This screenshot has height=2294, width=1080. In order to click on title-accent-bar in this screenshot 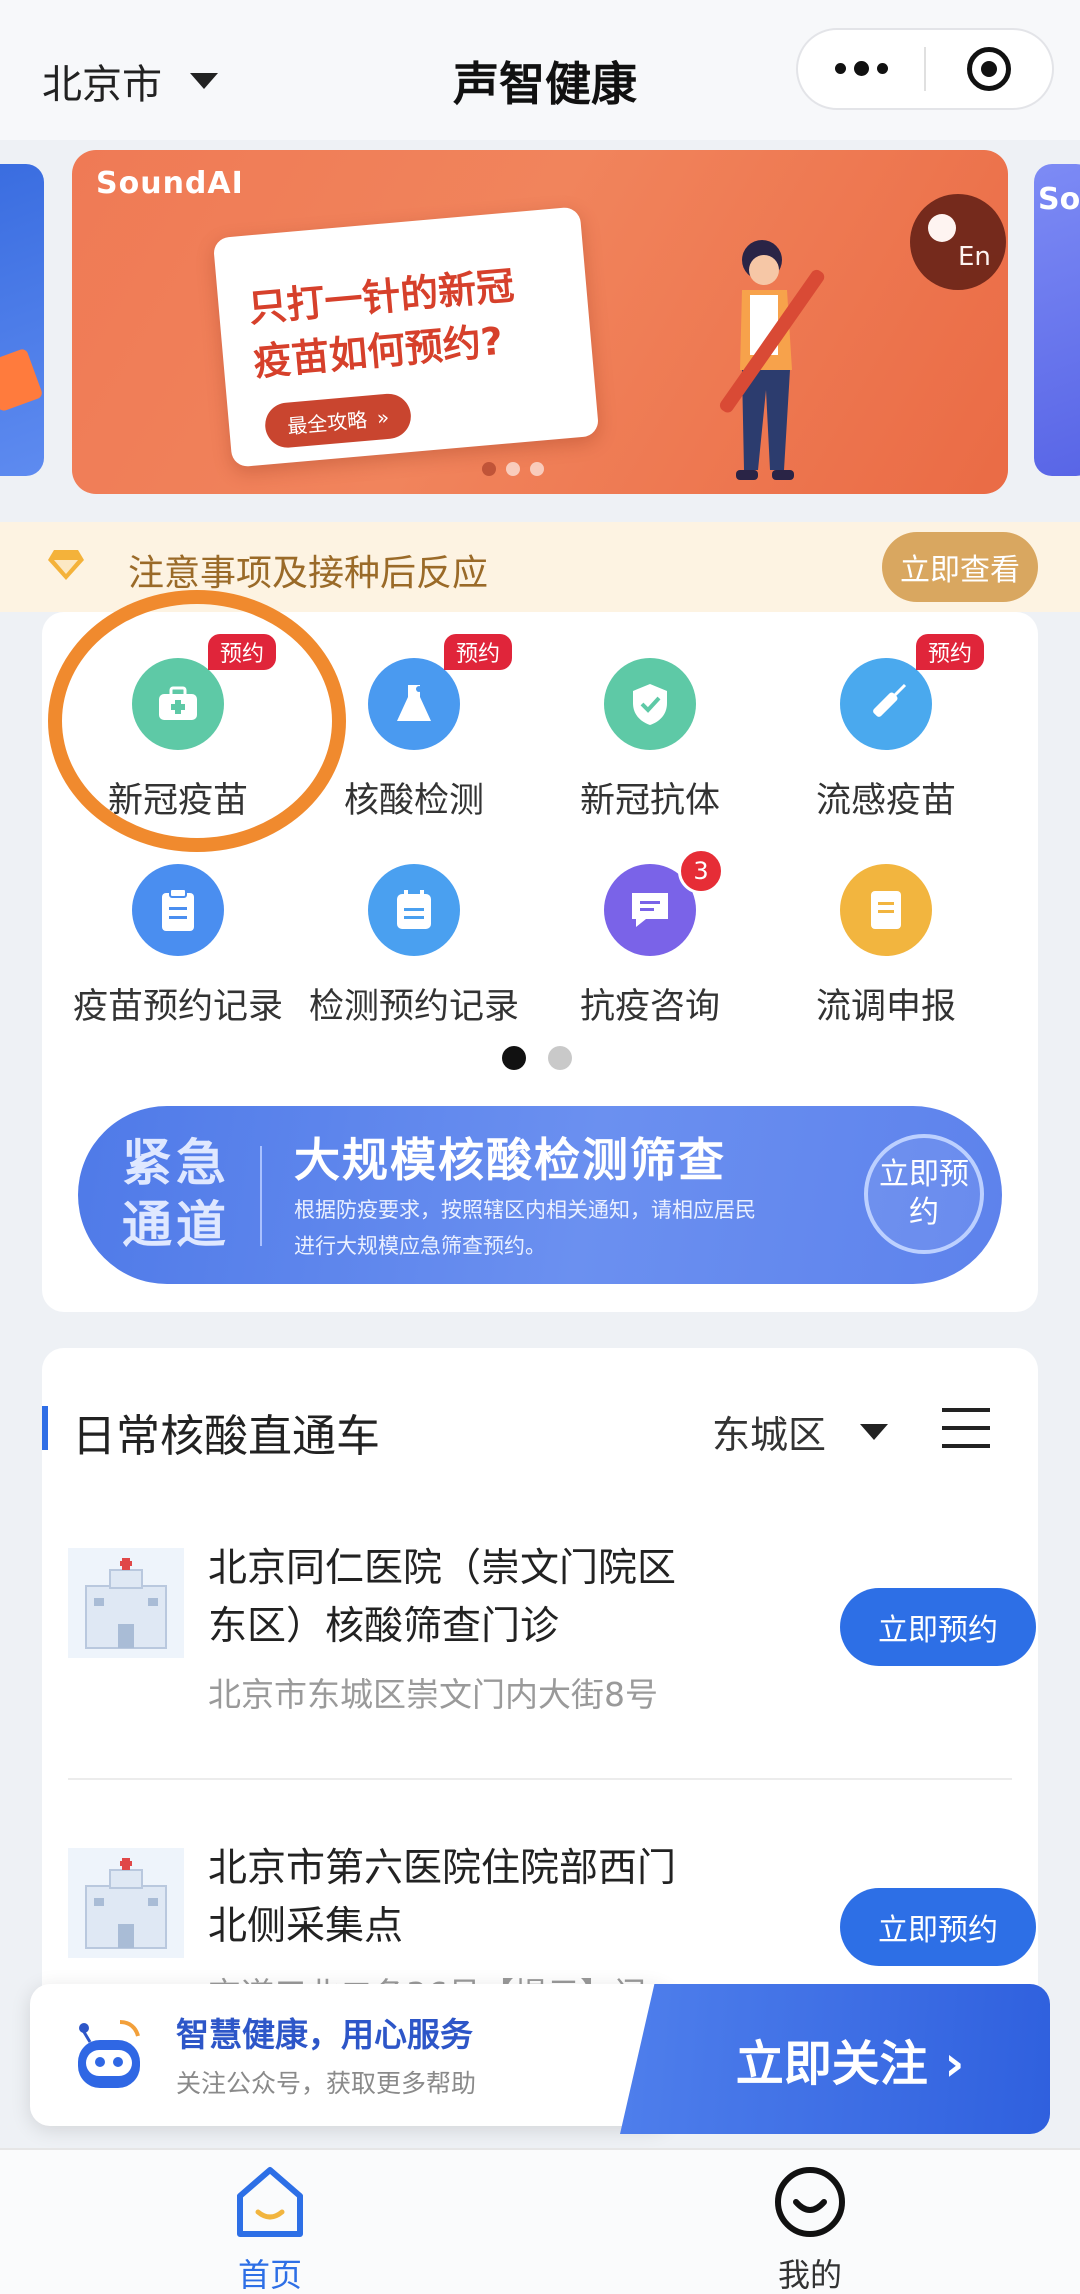, I will do `click(45, 1428)`.